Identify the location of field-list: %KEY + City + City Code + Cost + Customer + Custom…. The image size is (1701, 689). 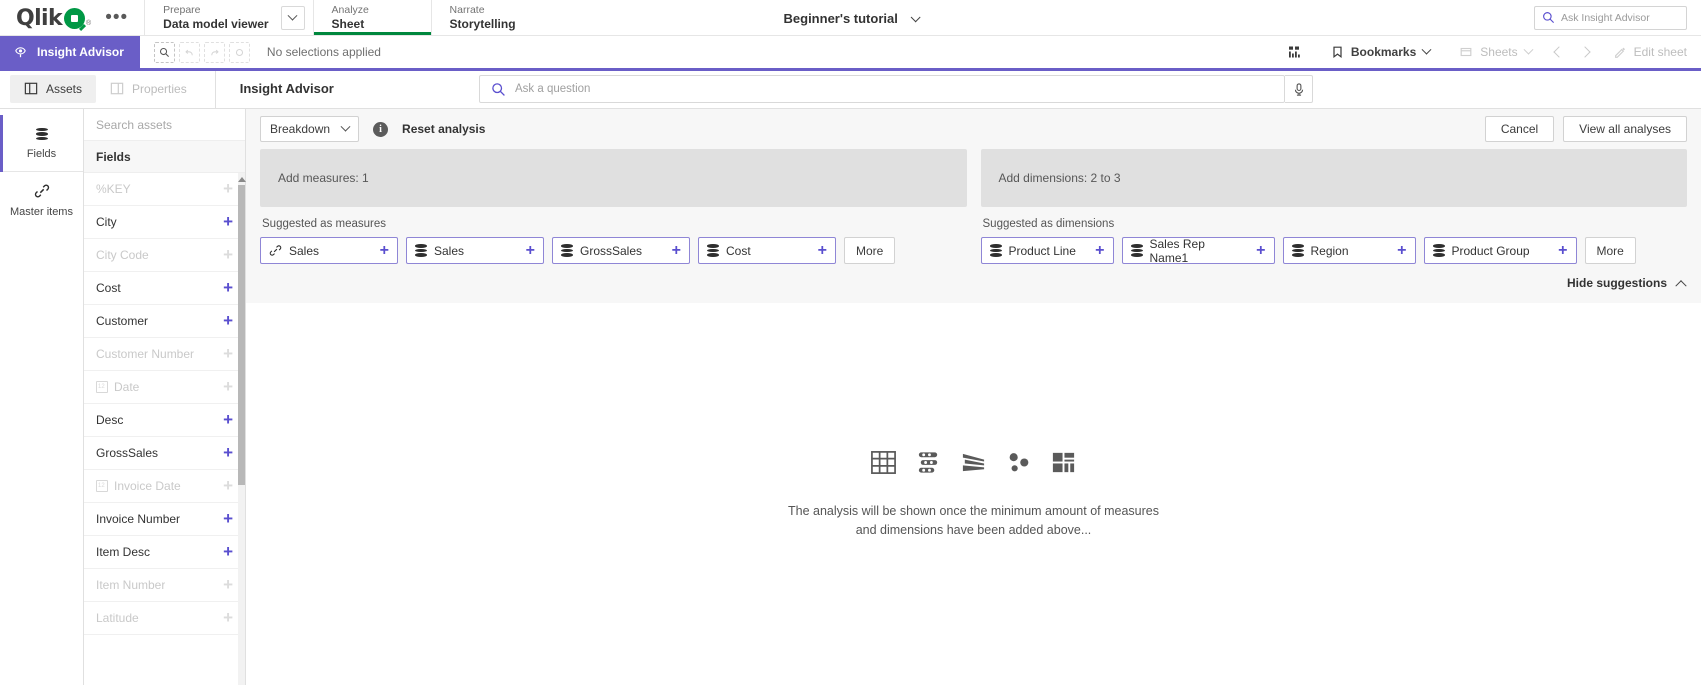
(164, 429).